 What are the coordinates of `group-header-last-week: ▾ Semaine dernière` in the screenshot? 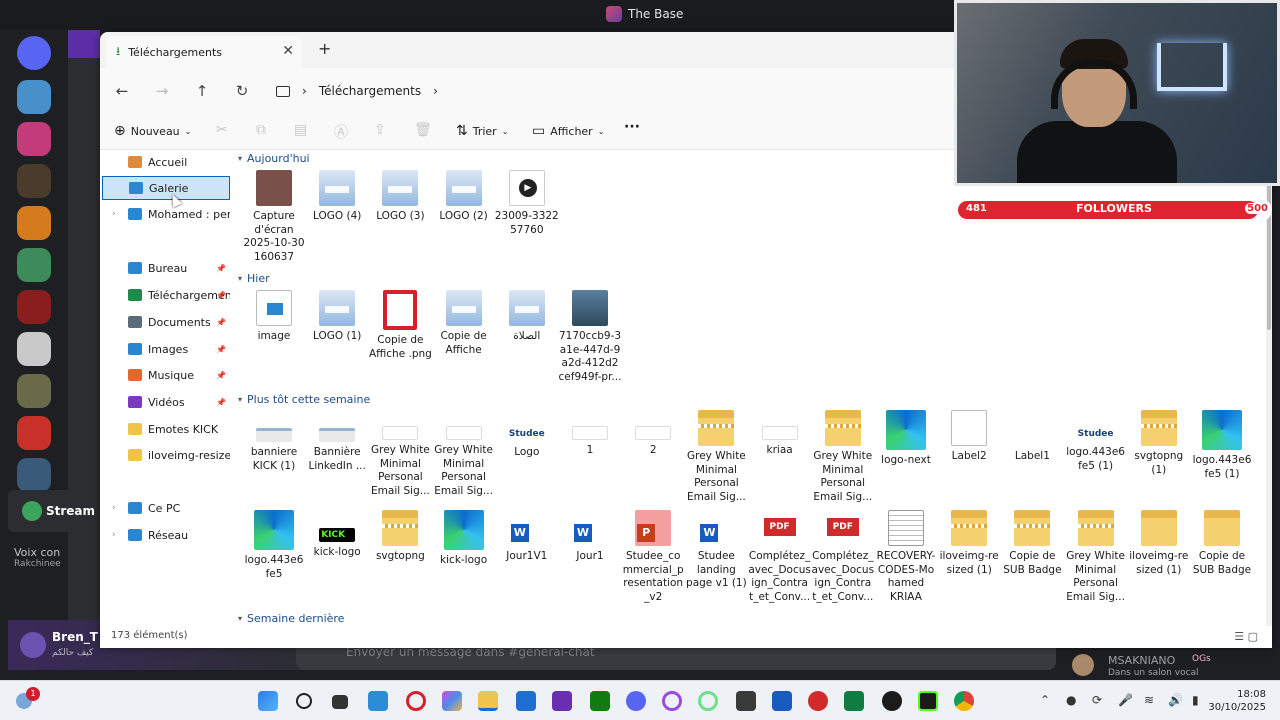 It's located at (291, 618).